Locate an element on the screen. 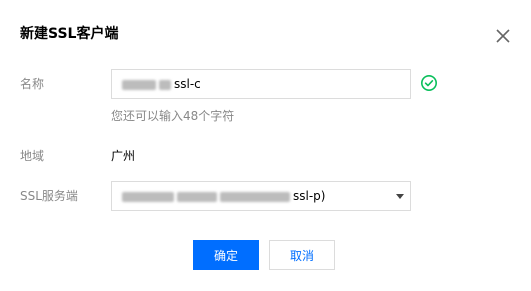  name-input-value: ssl-c is located at coordinates (187, 84).